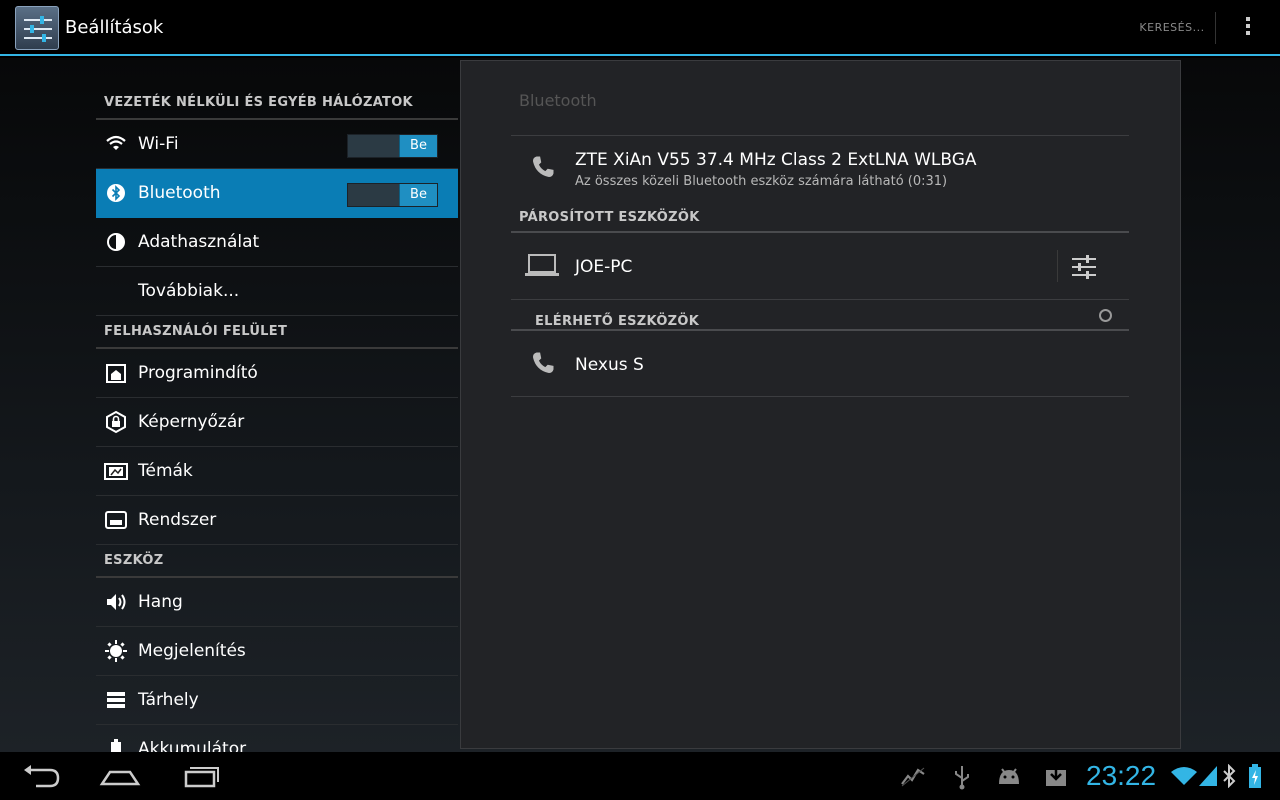  Describe the element at coordinates (1248, 28) in the screenshot. I see `overflow-menu-icon` at that location.